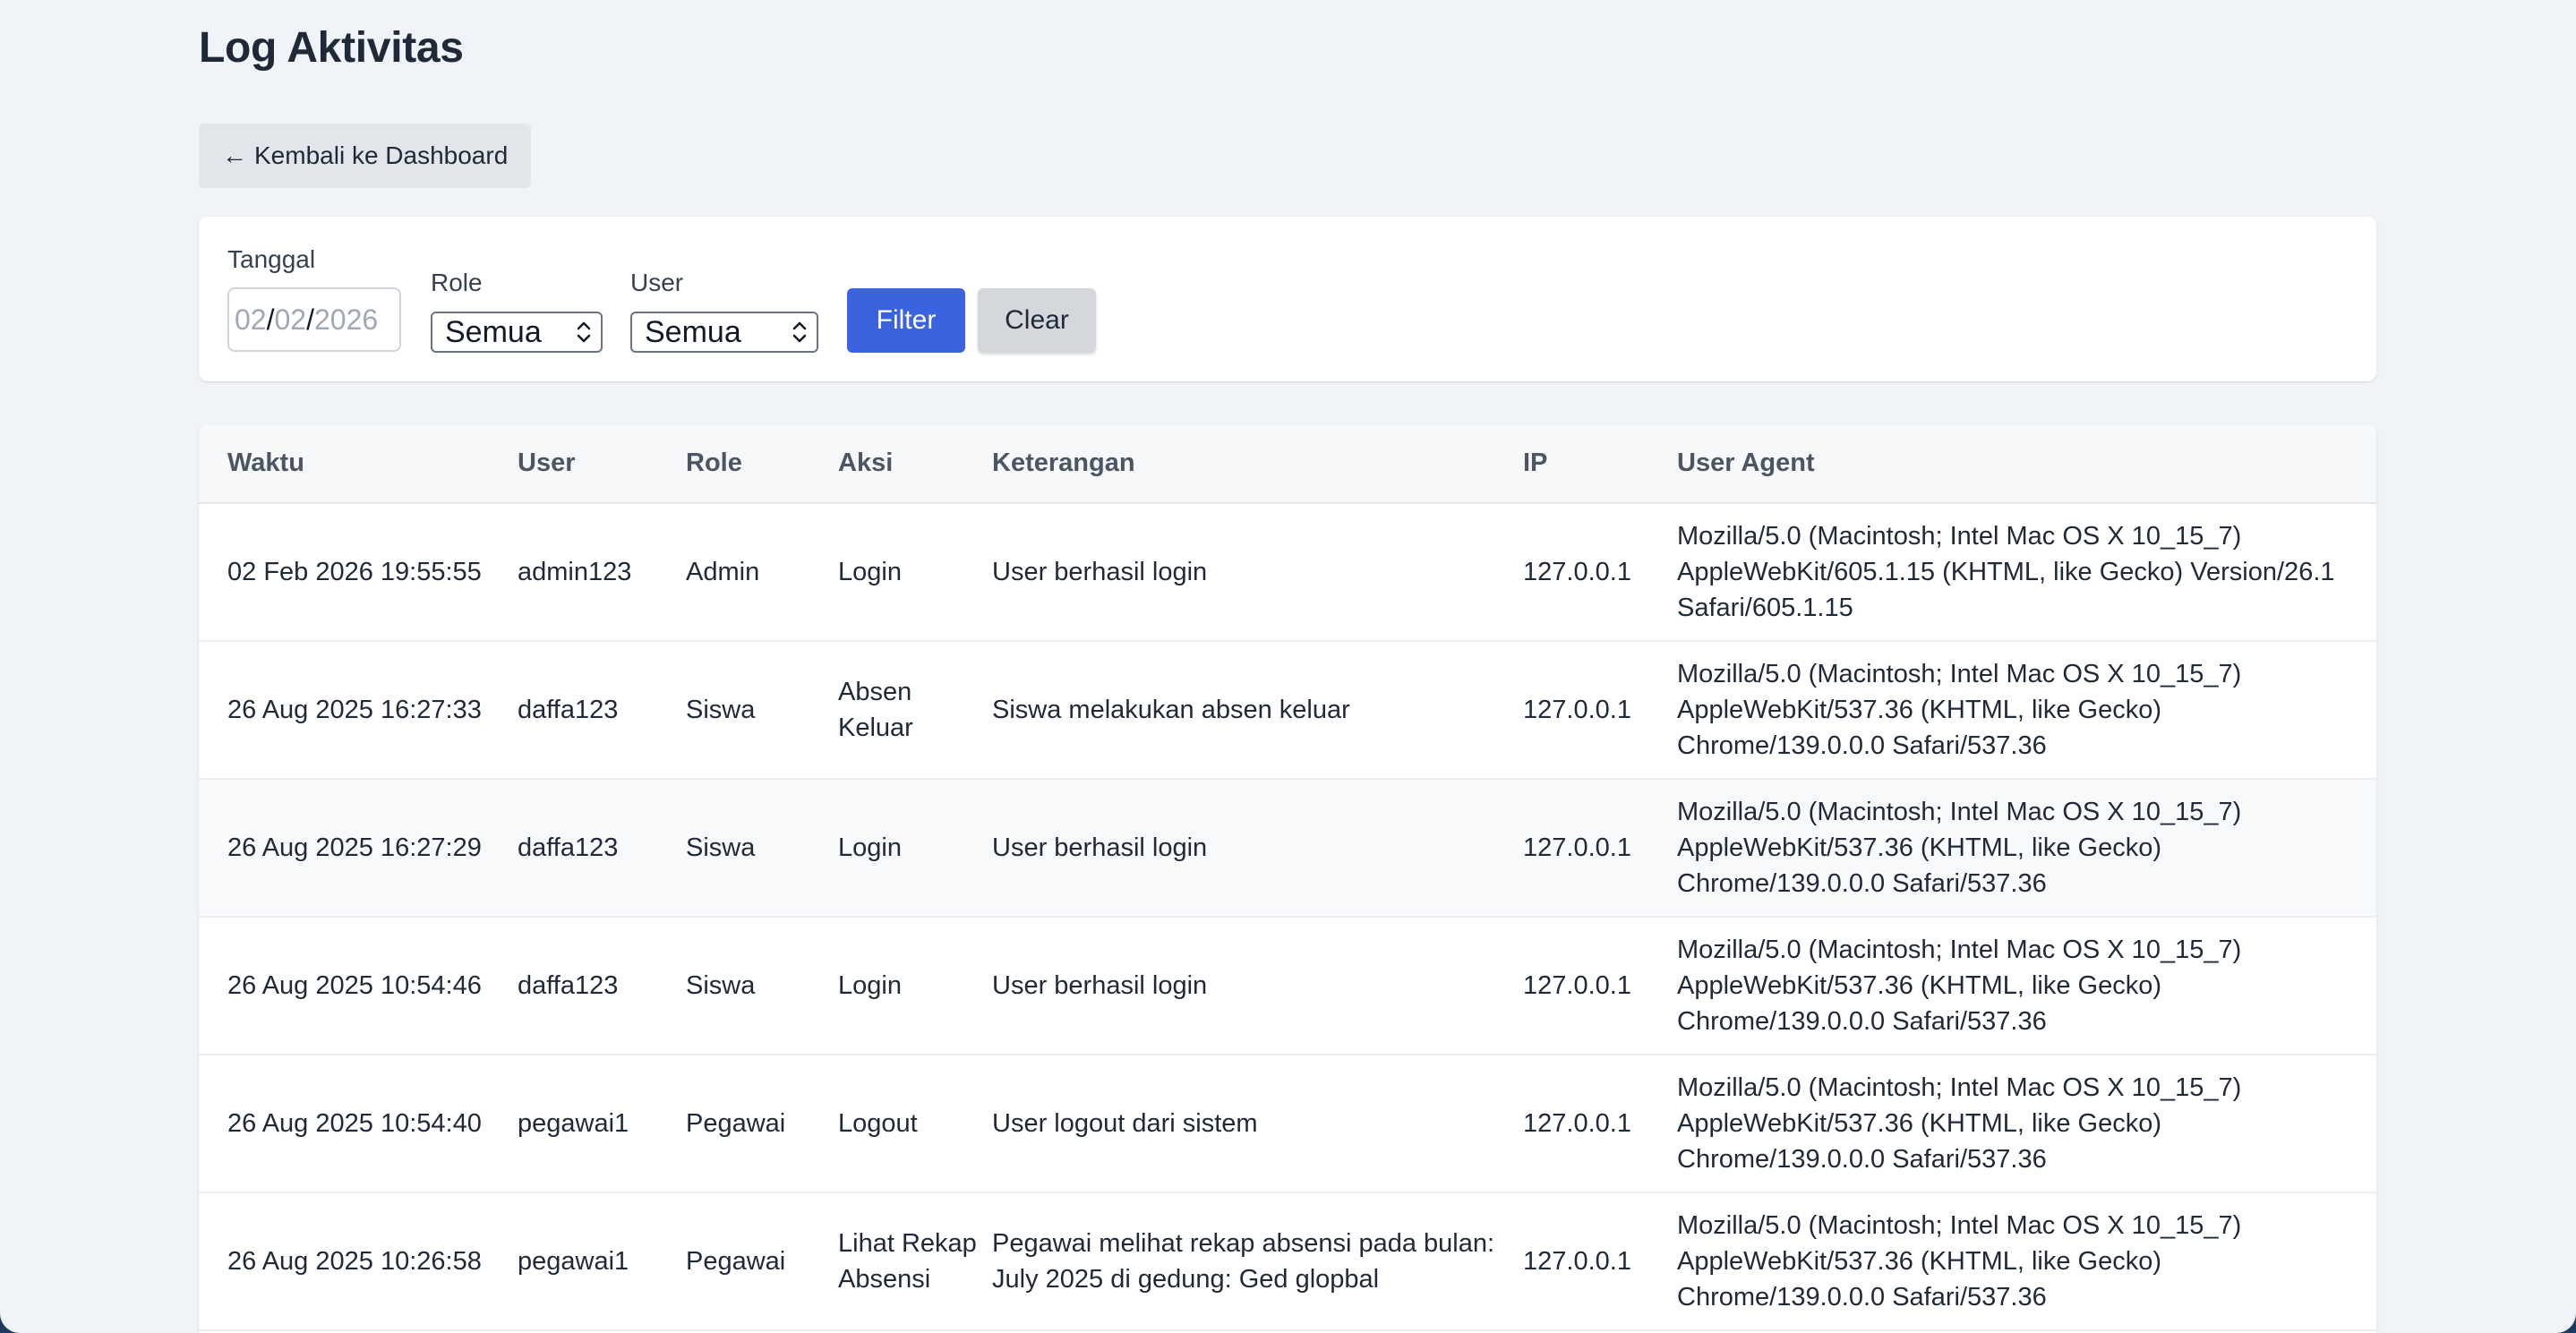 The image size is (2576, 1333). What do you see at coordinates (915, 464) in the screenshot?
I see `column-header-aksi: Aksi` at bounding box center [915, 464].